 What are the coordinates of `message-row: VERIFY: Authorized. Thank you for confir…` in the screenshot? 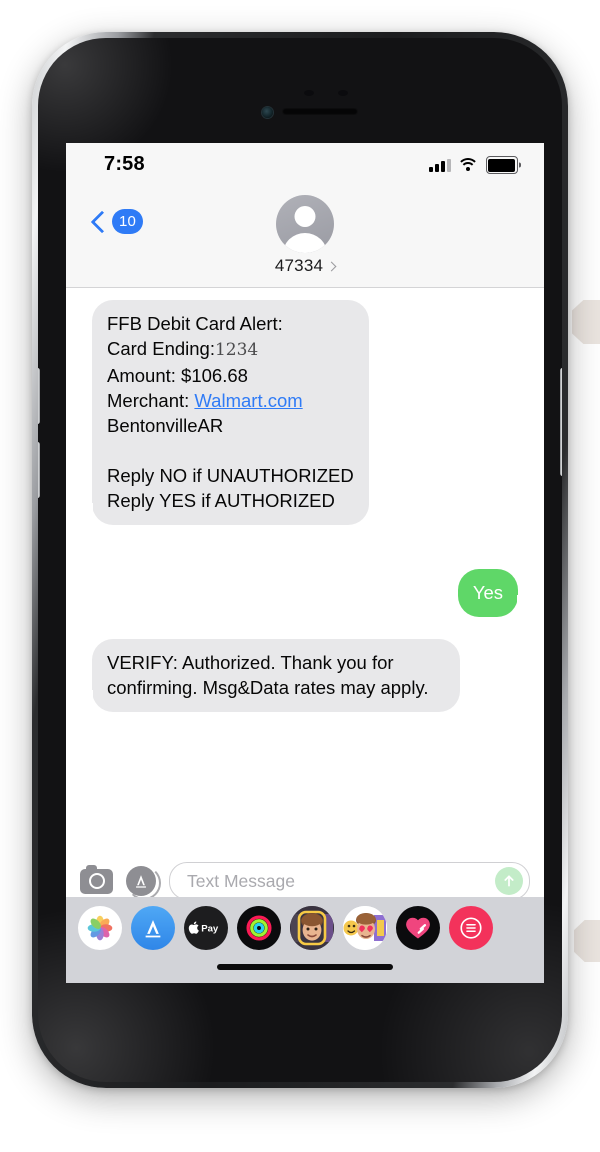 It's located at (305, 675).